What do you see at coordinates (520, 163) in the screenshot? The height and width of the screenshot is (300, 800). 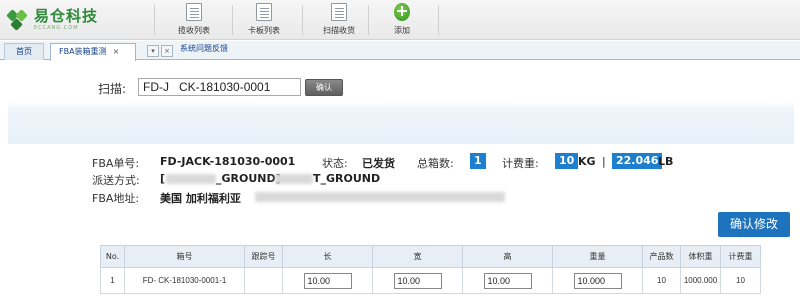 I see `charge-weight-label: 计费重:` at bounding box center [520, 163].